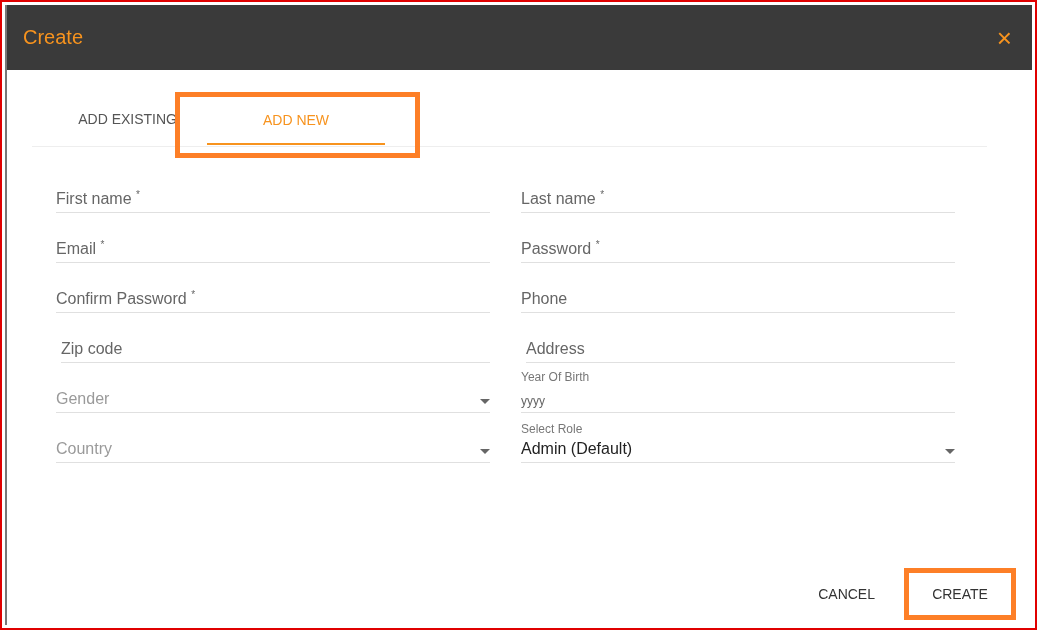 The height and width of the screenshot is (630, 1037). What do you see at coordinates (98, 198) in the screenshot?
I see `field-placeholder: First name $^{*}$` at bounding box center [98, 198].